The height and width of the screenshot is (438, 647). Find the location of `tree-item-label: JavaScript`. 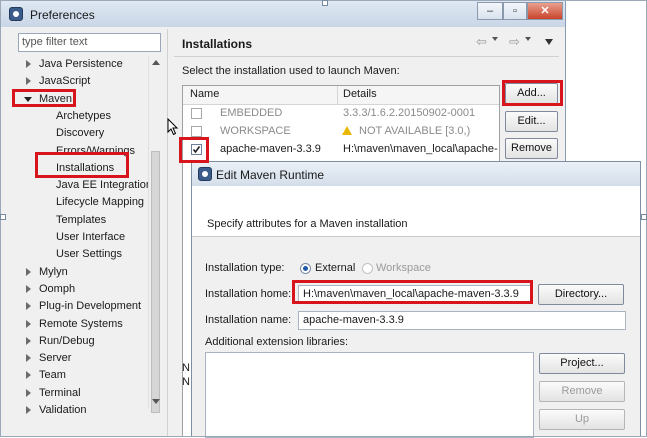

tree-item-label: JavaScript is located at coordinates (64, 81).